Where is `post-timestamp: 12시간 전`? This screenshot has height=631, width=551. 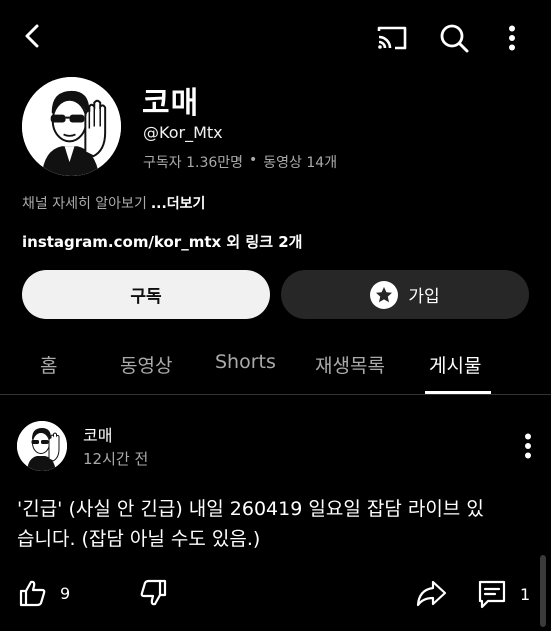 post-timestamp: 12시간 전 is located at coordinates (116, 459).